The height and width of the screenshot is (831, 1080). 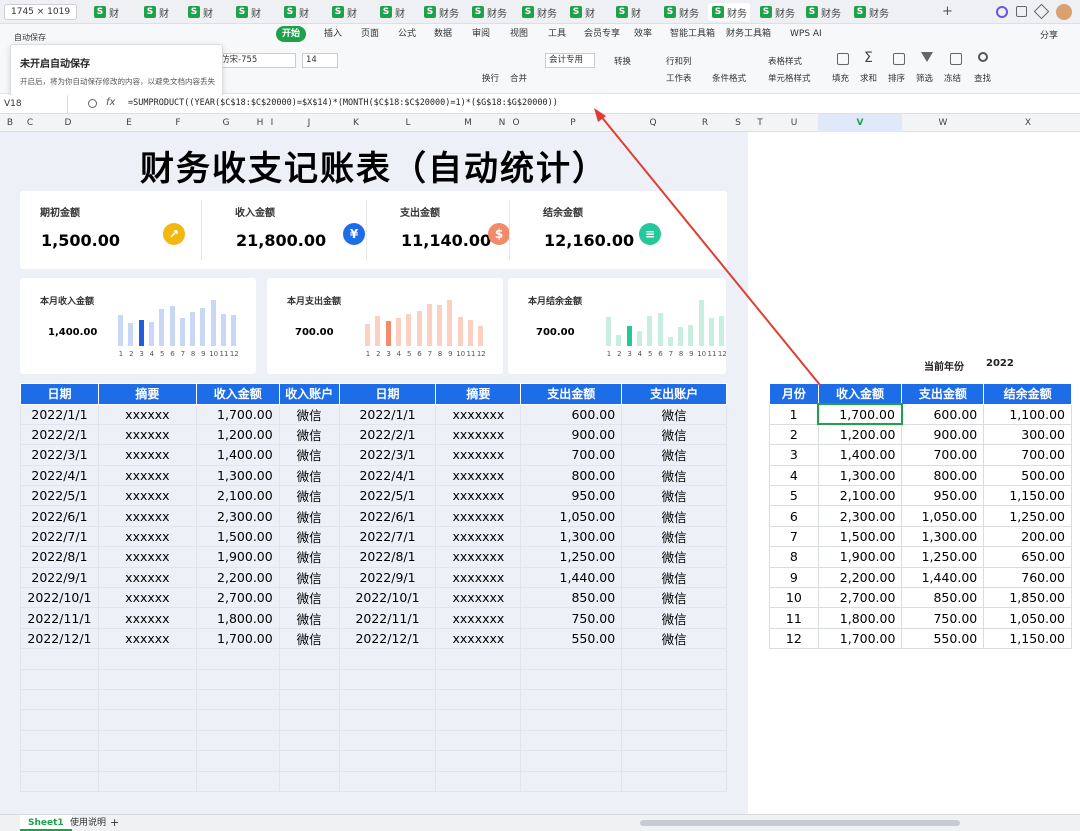 I want to click on annotation-arrow, so click(x=707, y=247).